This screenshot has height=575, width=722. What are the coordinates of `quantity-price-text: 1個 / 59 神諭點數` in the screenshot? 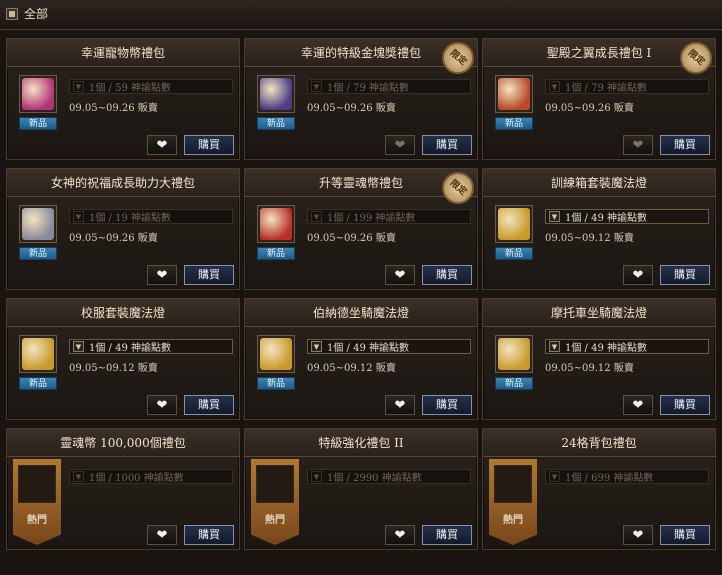 It's located at (130, 88).